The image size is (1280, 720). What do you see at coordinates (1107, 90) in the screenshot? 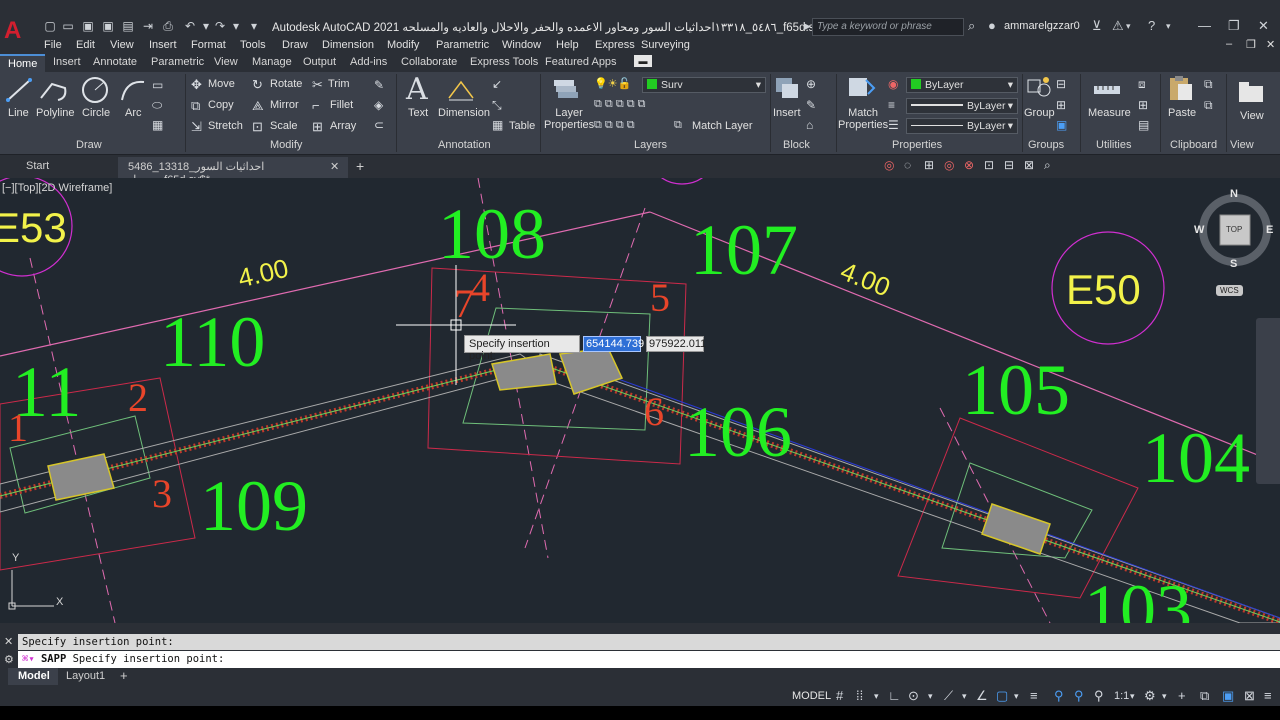
I see `measure-icon` at bounding box center [1107, 90].